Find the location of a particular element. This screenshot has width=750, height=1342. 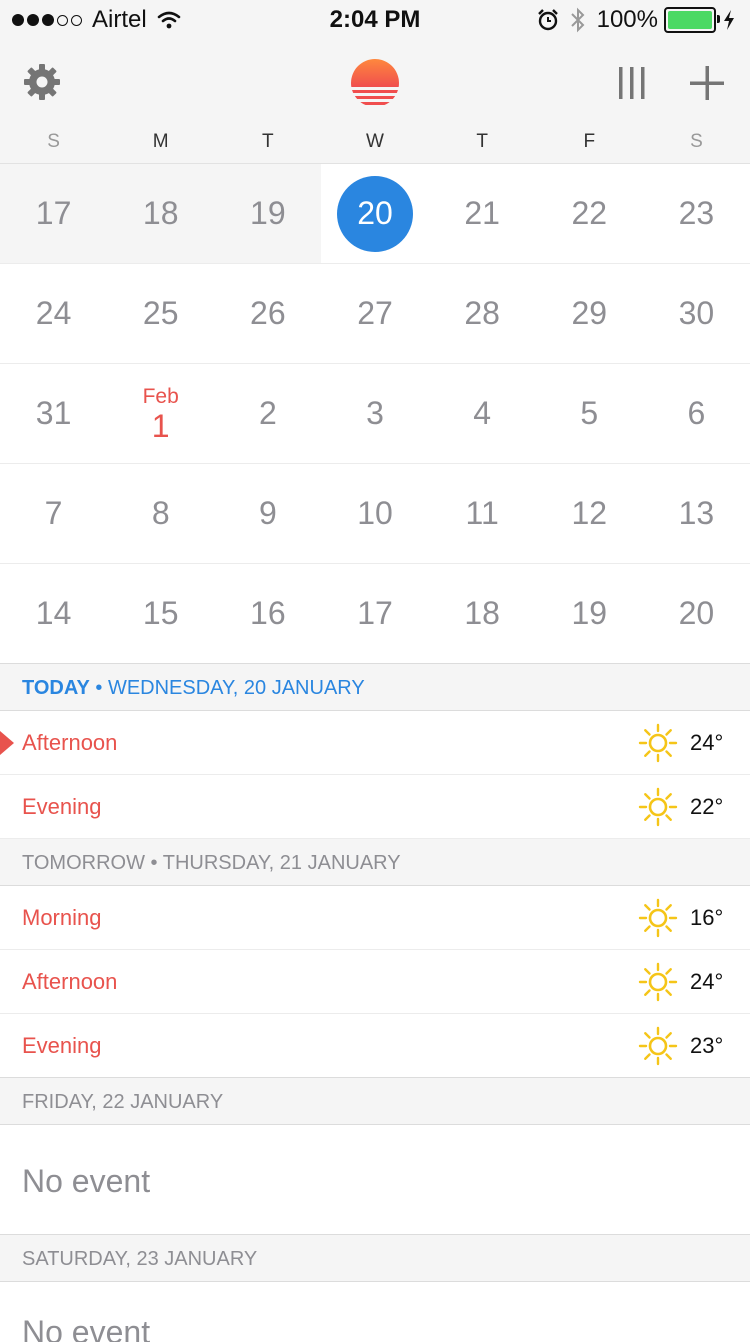

calendar-day: 4 is located at coordinates (482, 413).